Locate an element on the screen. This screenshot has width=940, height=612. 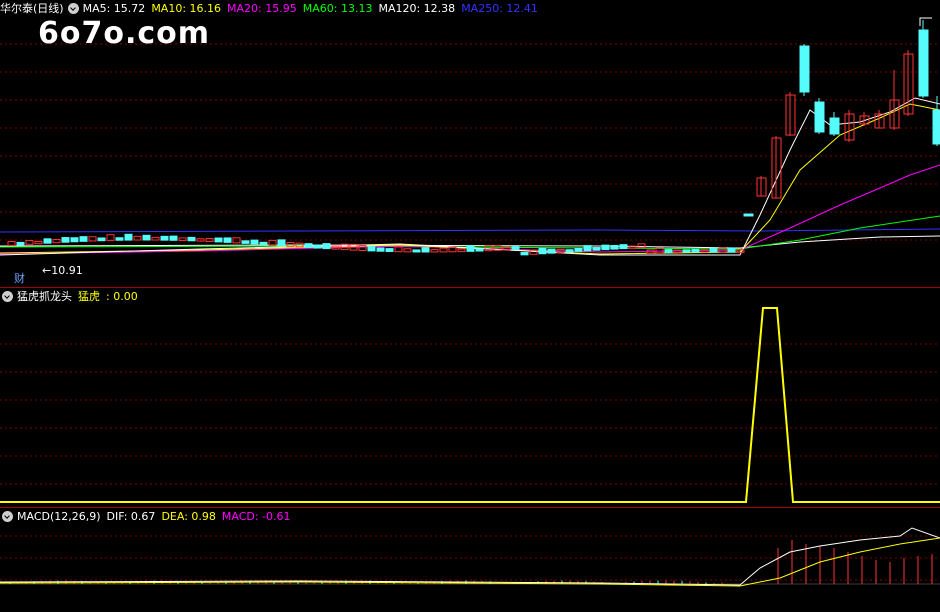
ma60-line is located at coordinates (470, 232).